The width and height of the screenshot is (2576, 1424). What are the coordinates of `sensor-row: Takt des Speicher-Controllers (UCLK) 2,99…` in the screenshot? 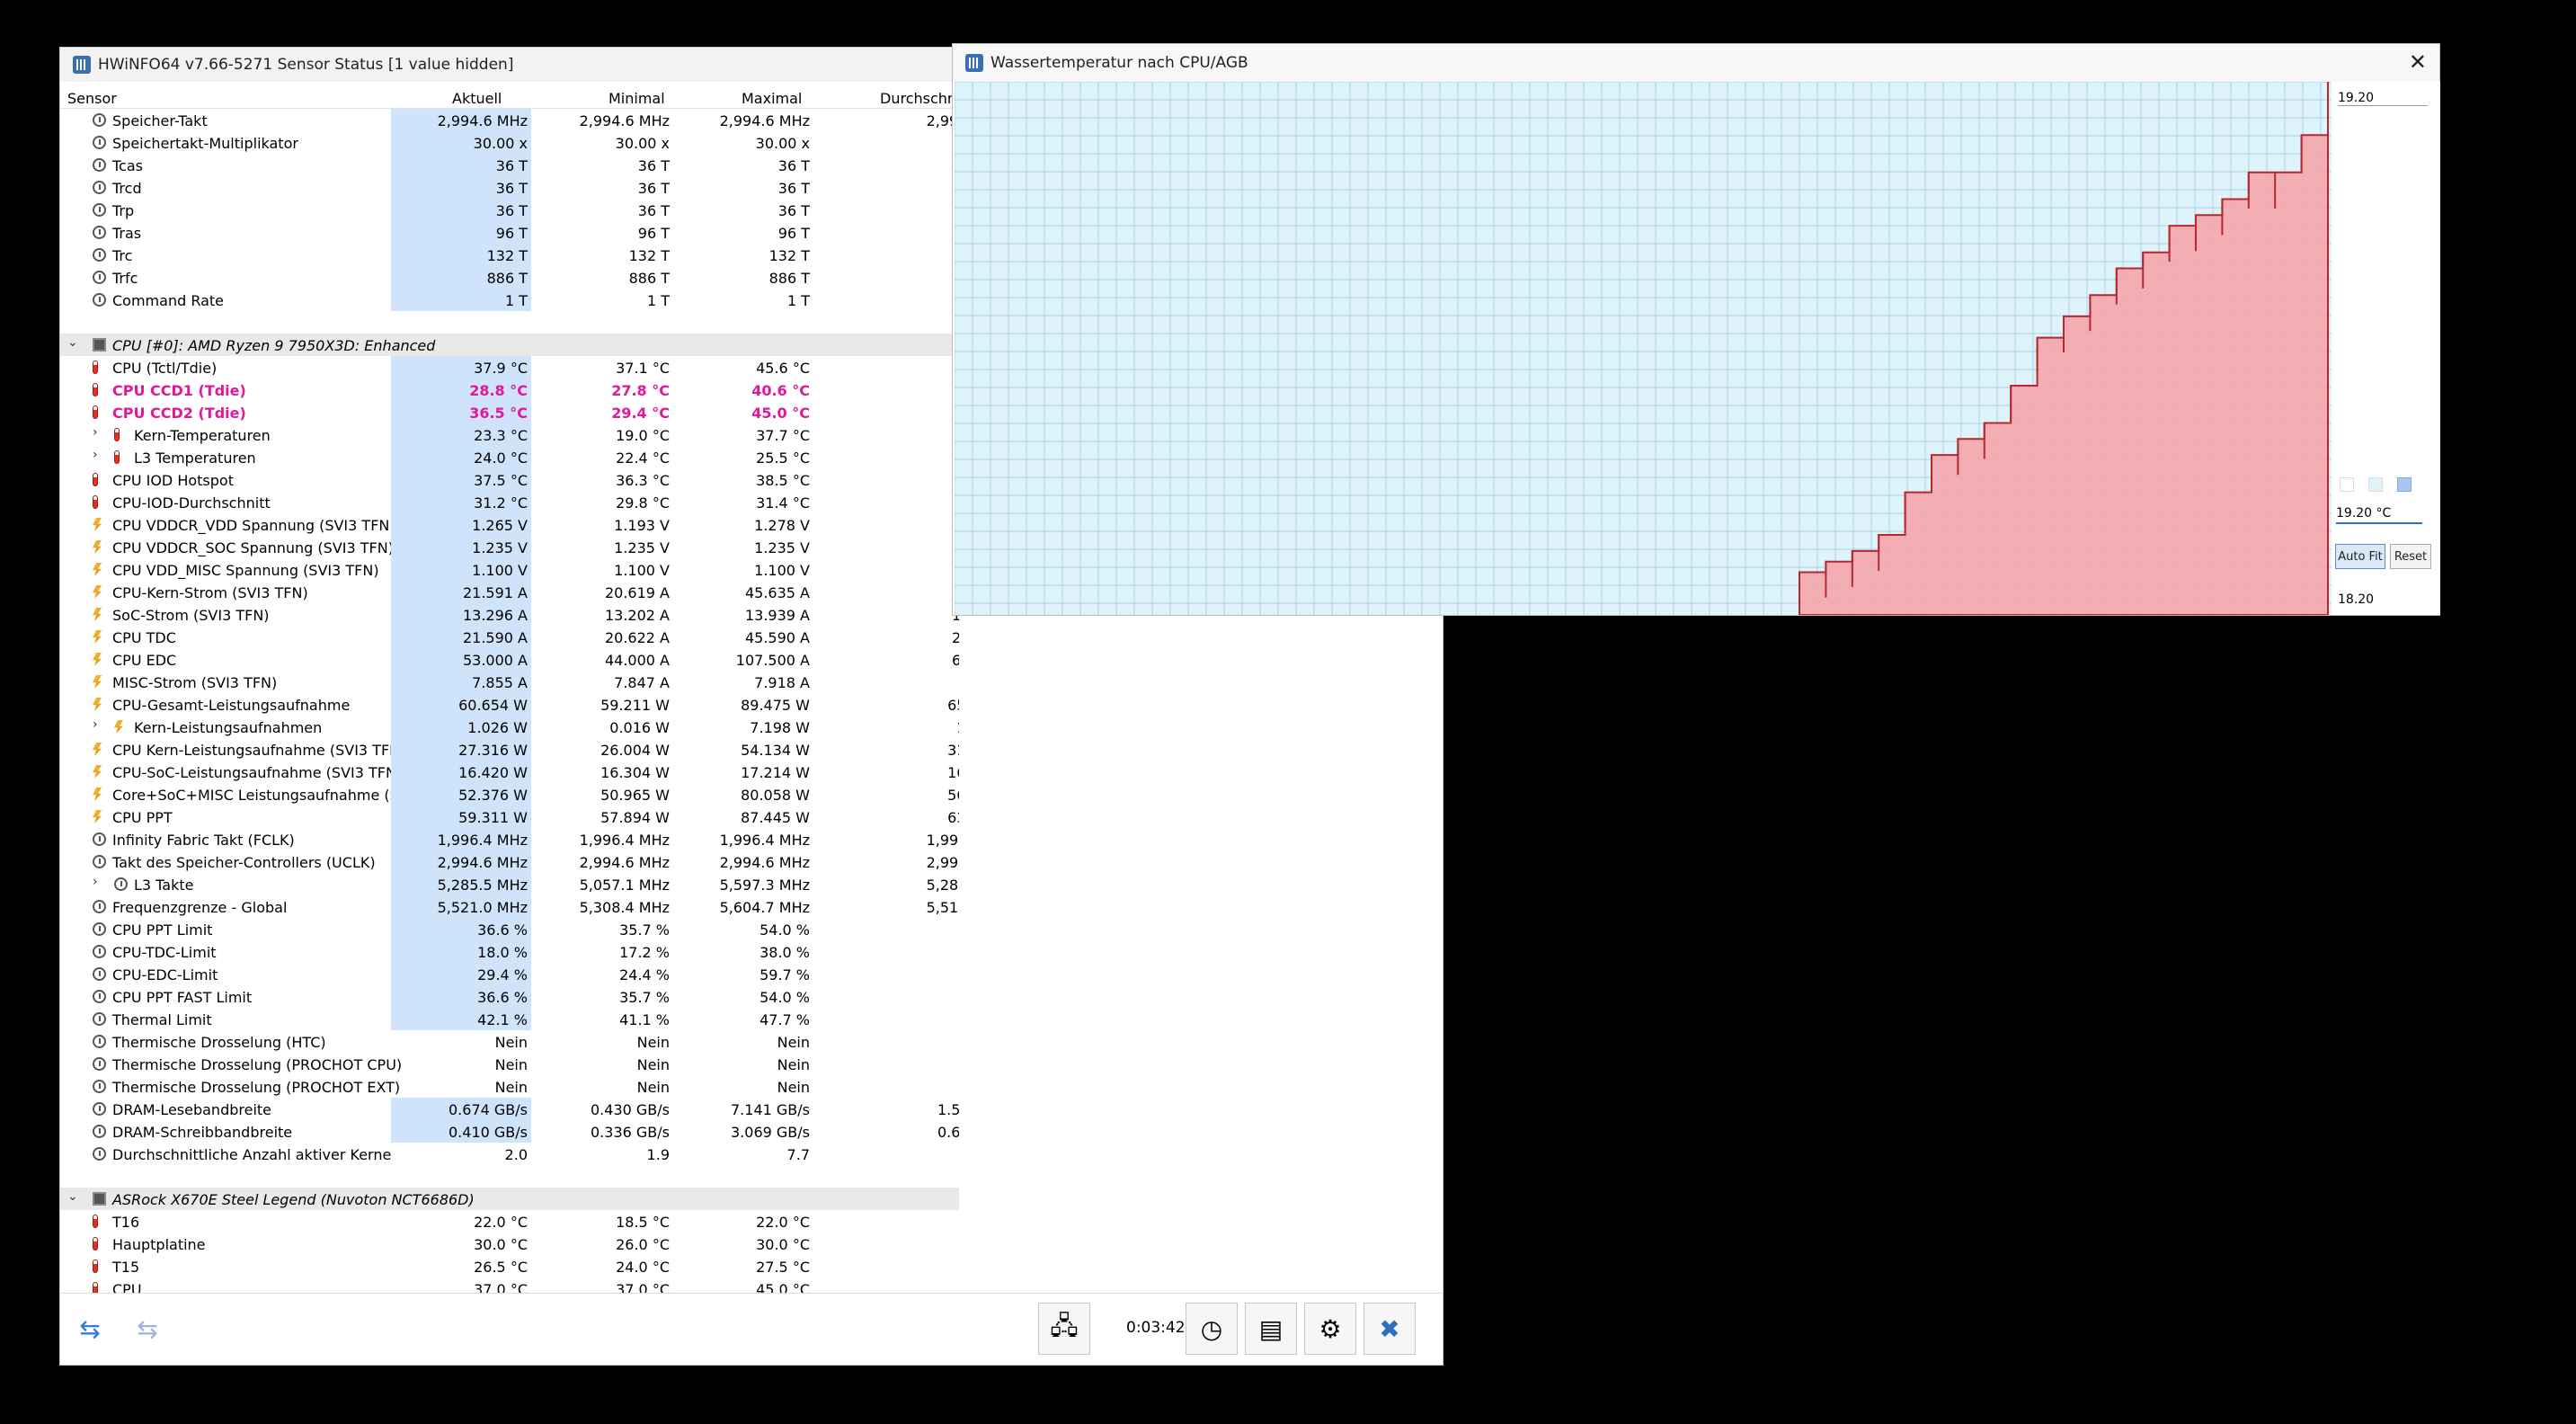 It's located at (509, 861).